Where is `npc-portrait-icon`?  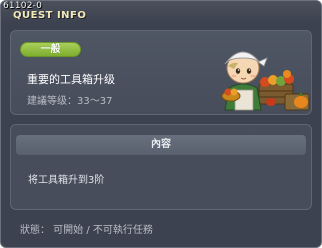
npc-portrait-icon is located at coordinates (265, 81).